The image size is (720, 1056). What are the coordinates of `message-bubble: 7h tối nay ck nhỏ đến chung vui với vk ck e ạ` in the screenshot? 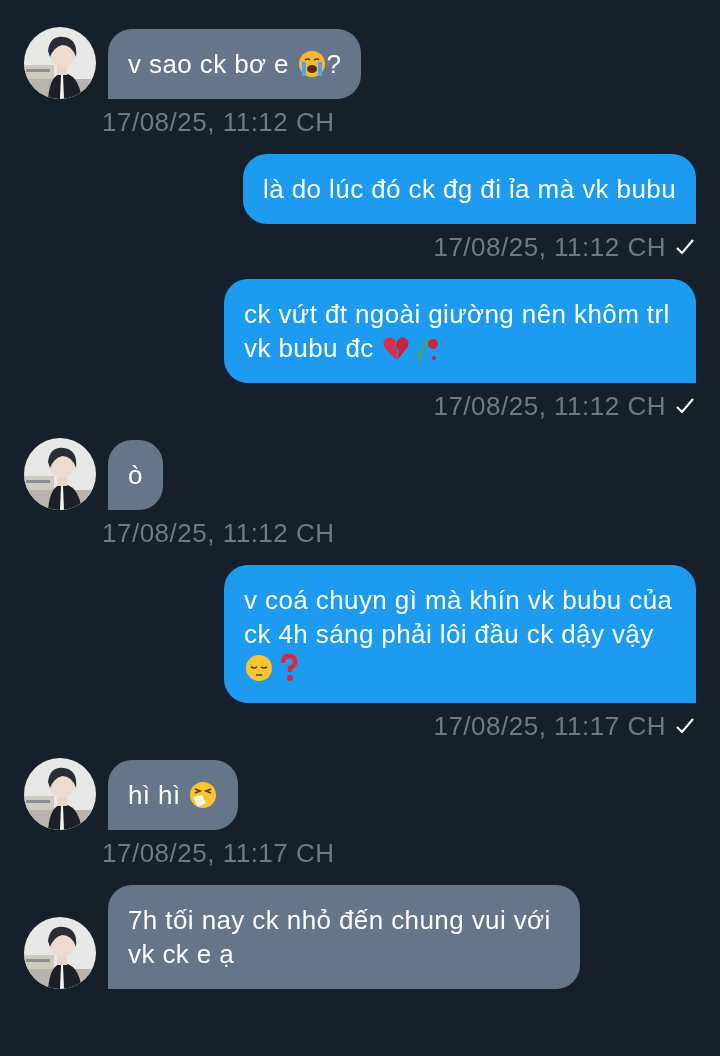 It's located at (344, 937).